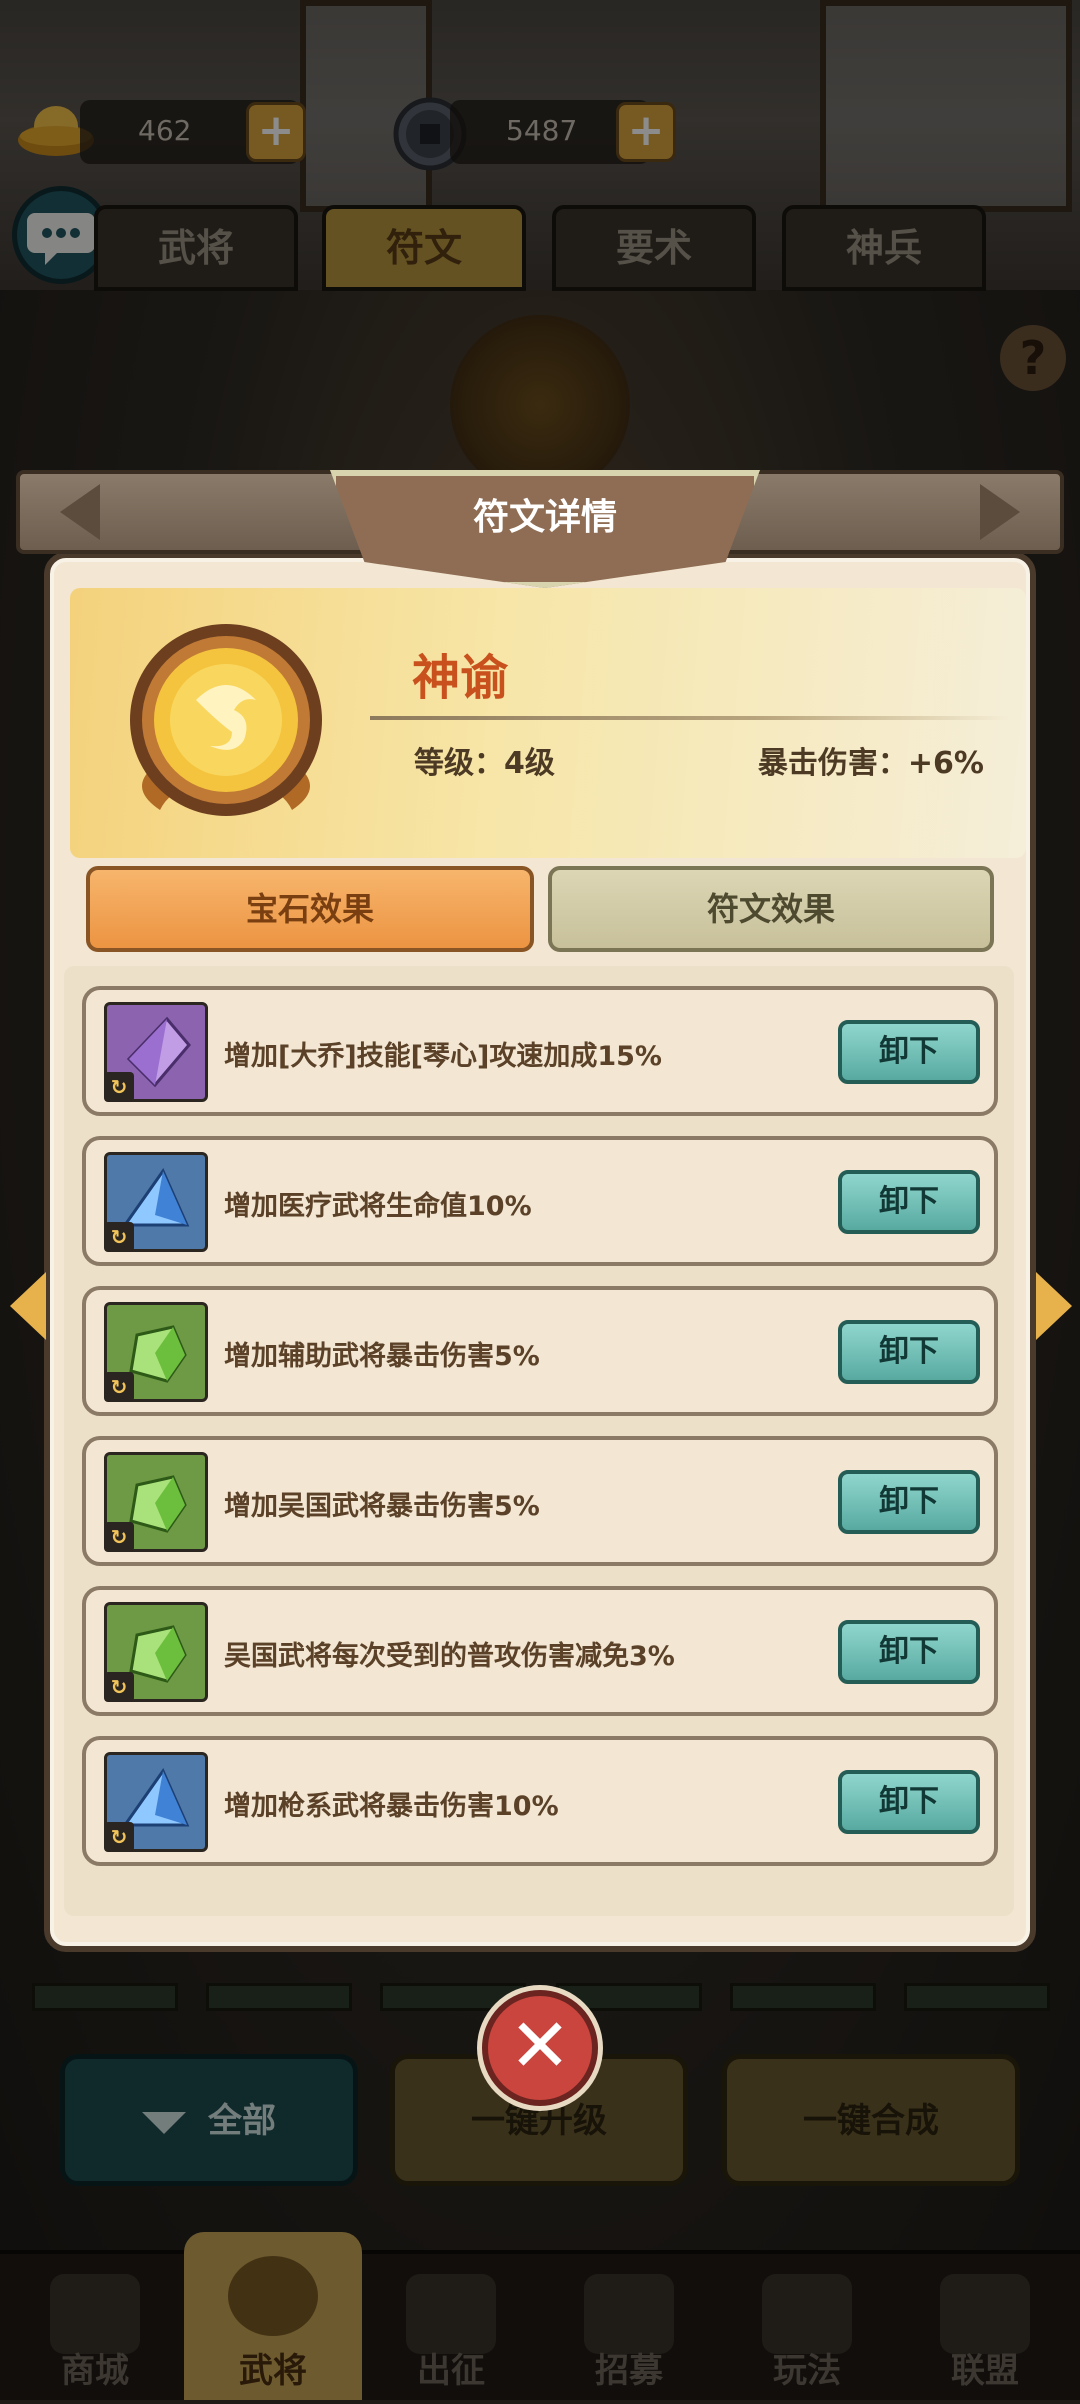 The height and width of the screenshot is (2404, 1080). What do you see at coordinates (1000, 512) in the screenshot?
I see `banner-right-ornament` at bounding box center [1000, 512].